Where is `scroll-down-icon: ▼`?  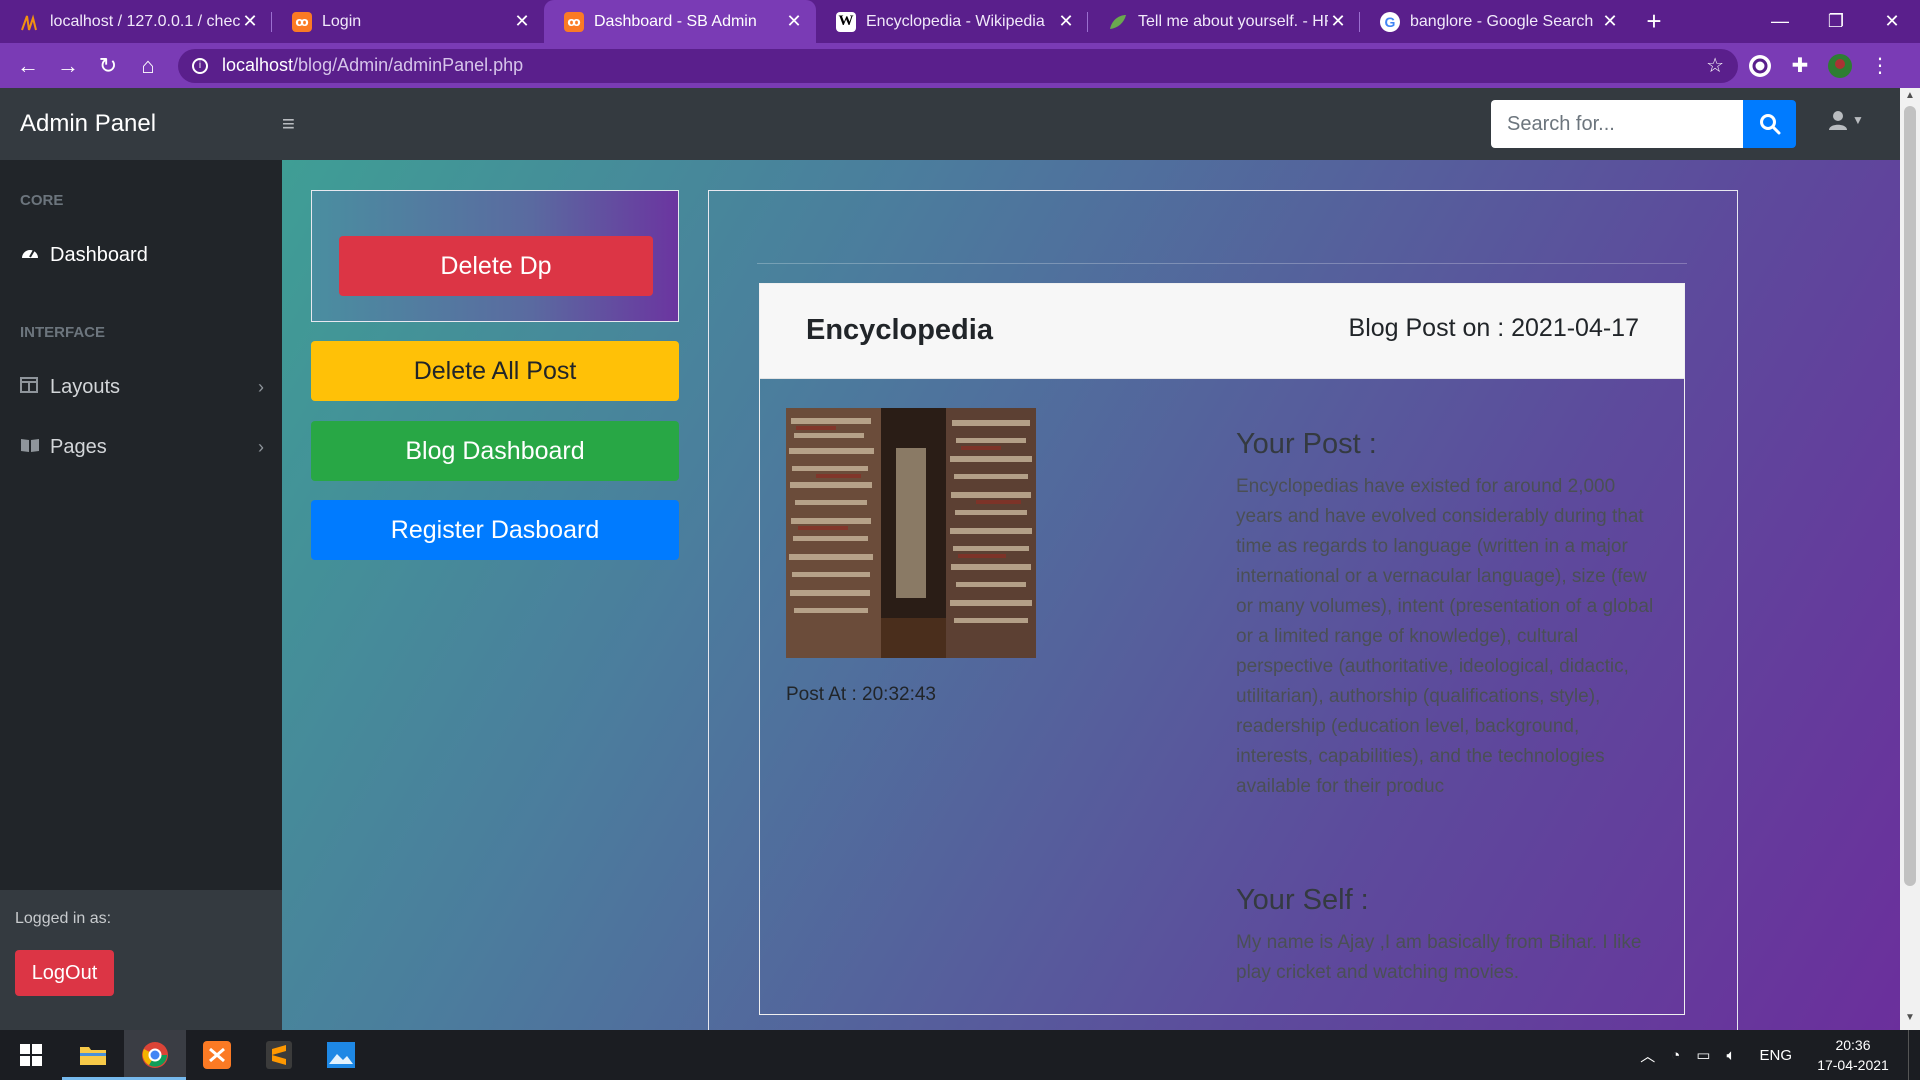 scroll-down-icon: ▼ is located at coordinates (1910, 1020).